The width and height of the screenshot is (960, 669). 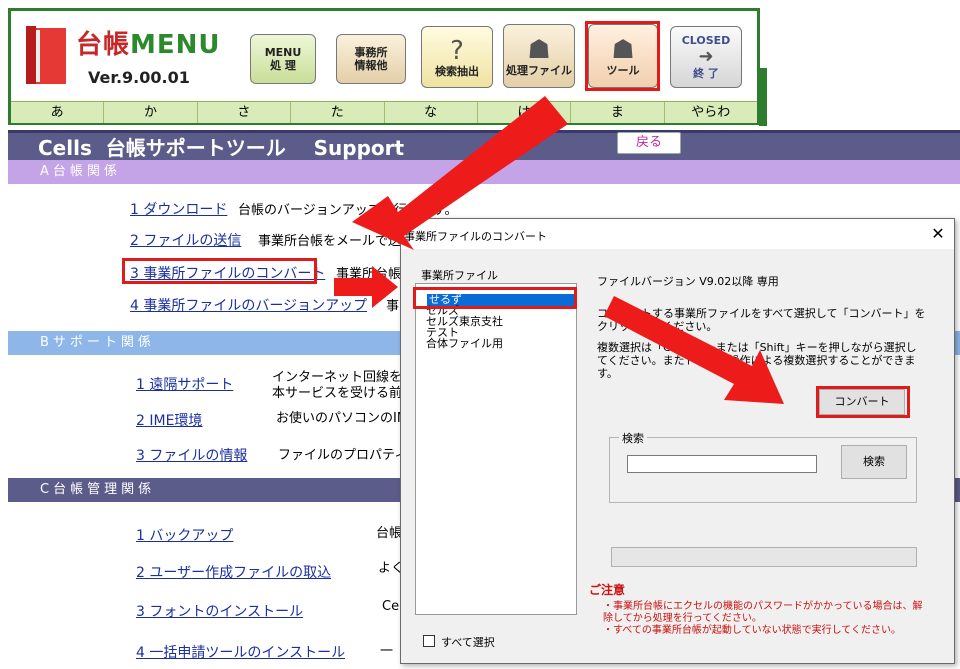 What do you see at coordinates (139, 77) in the screenshot?
I see `app-version: Ver.9.00.01` at bounding box center [139, 77].